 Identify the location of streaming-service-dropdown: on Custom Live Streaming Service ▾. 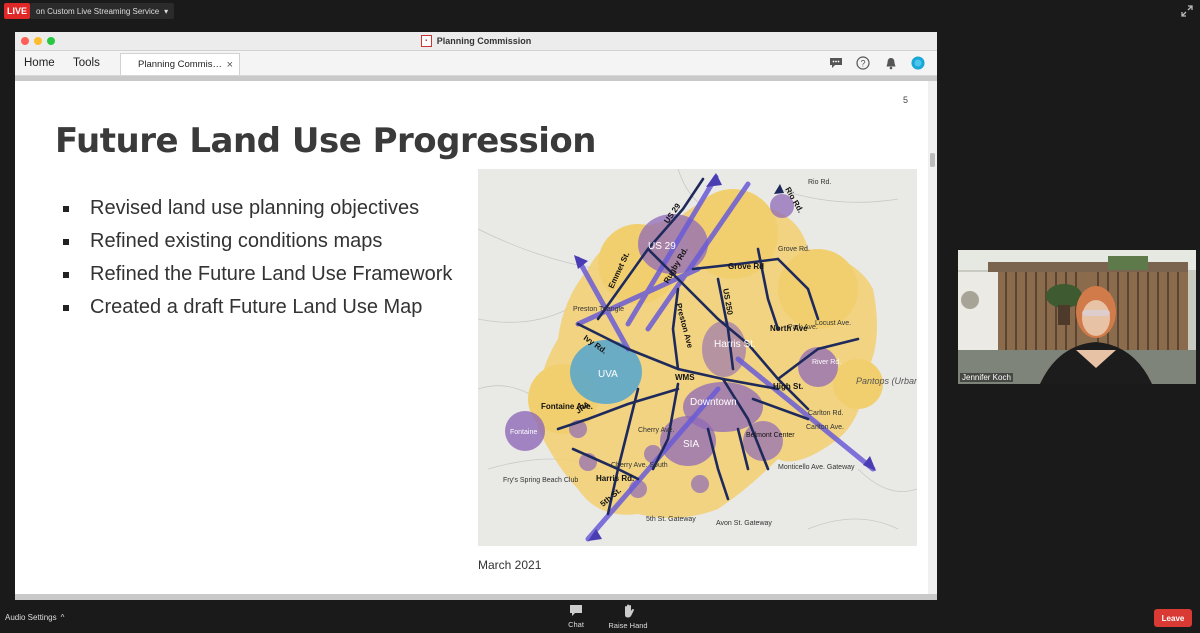
(102, 11).